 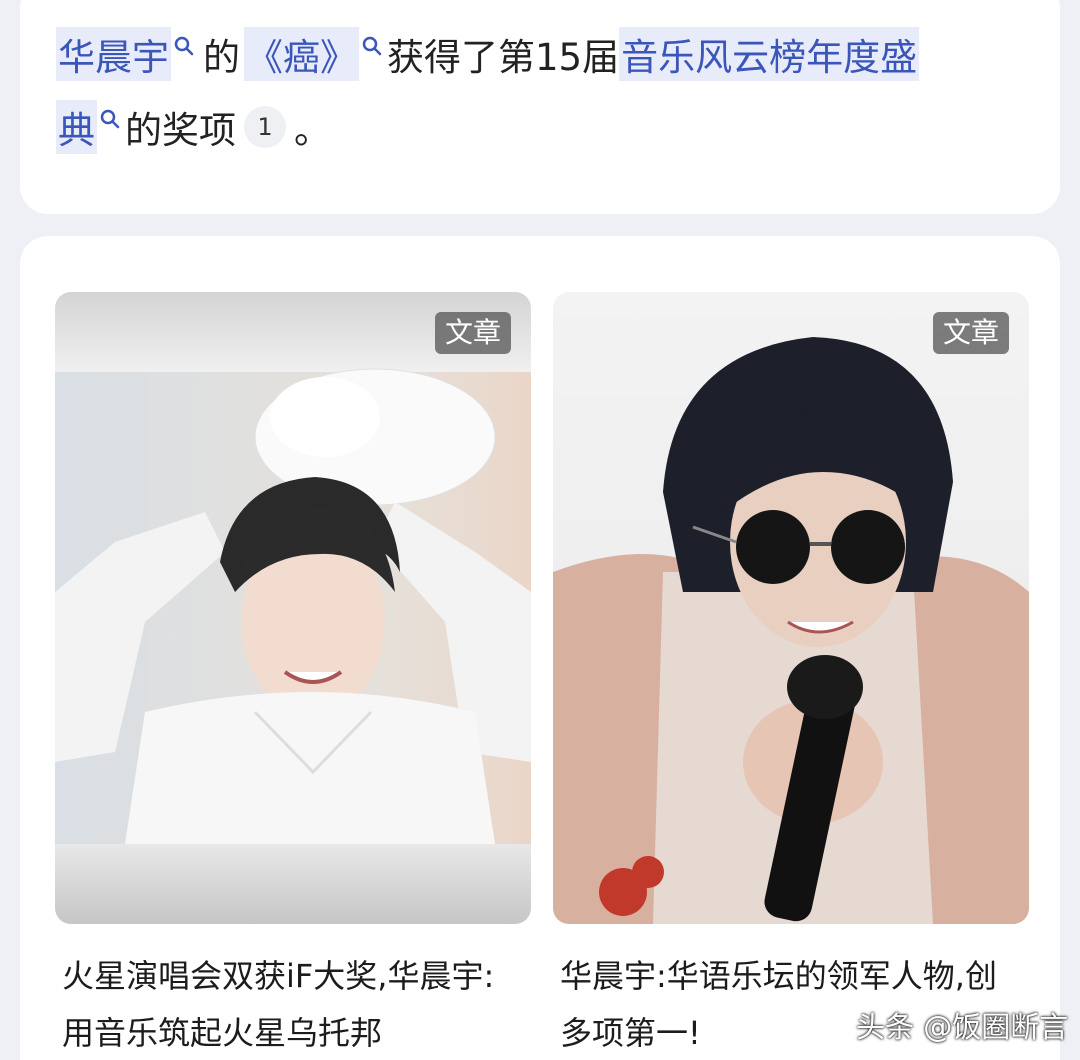 I want to click on answer-line-1: 华晨宇 的 《癌》 获得了第15届 音乐风云榜年度盛, so click(x=488, y=54).